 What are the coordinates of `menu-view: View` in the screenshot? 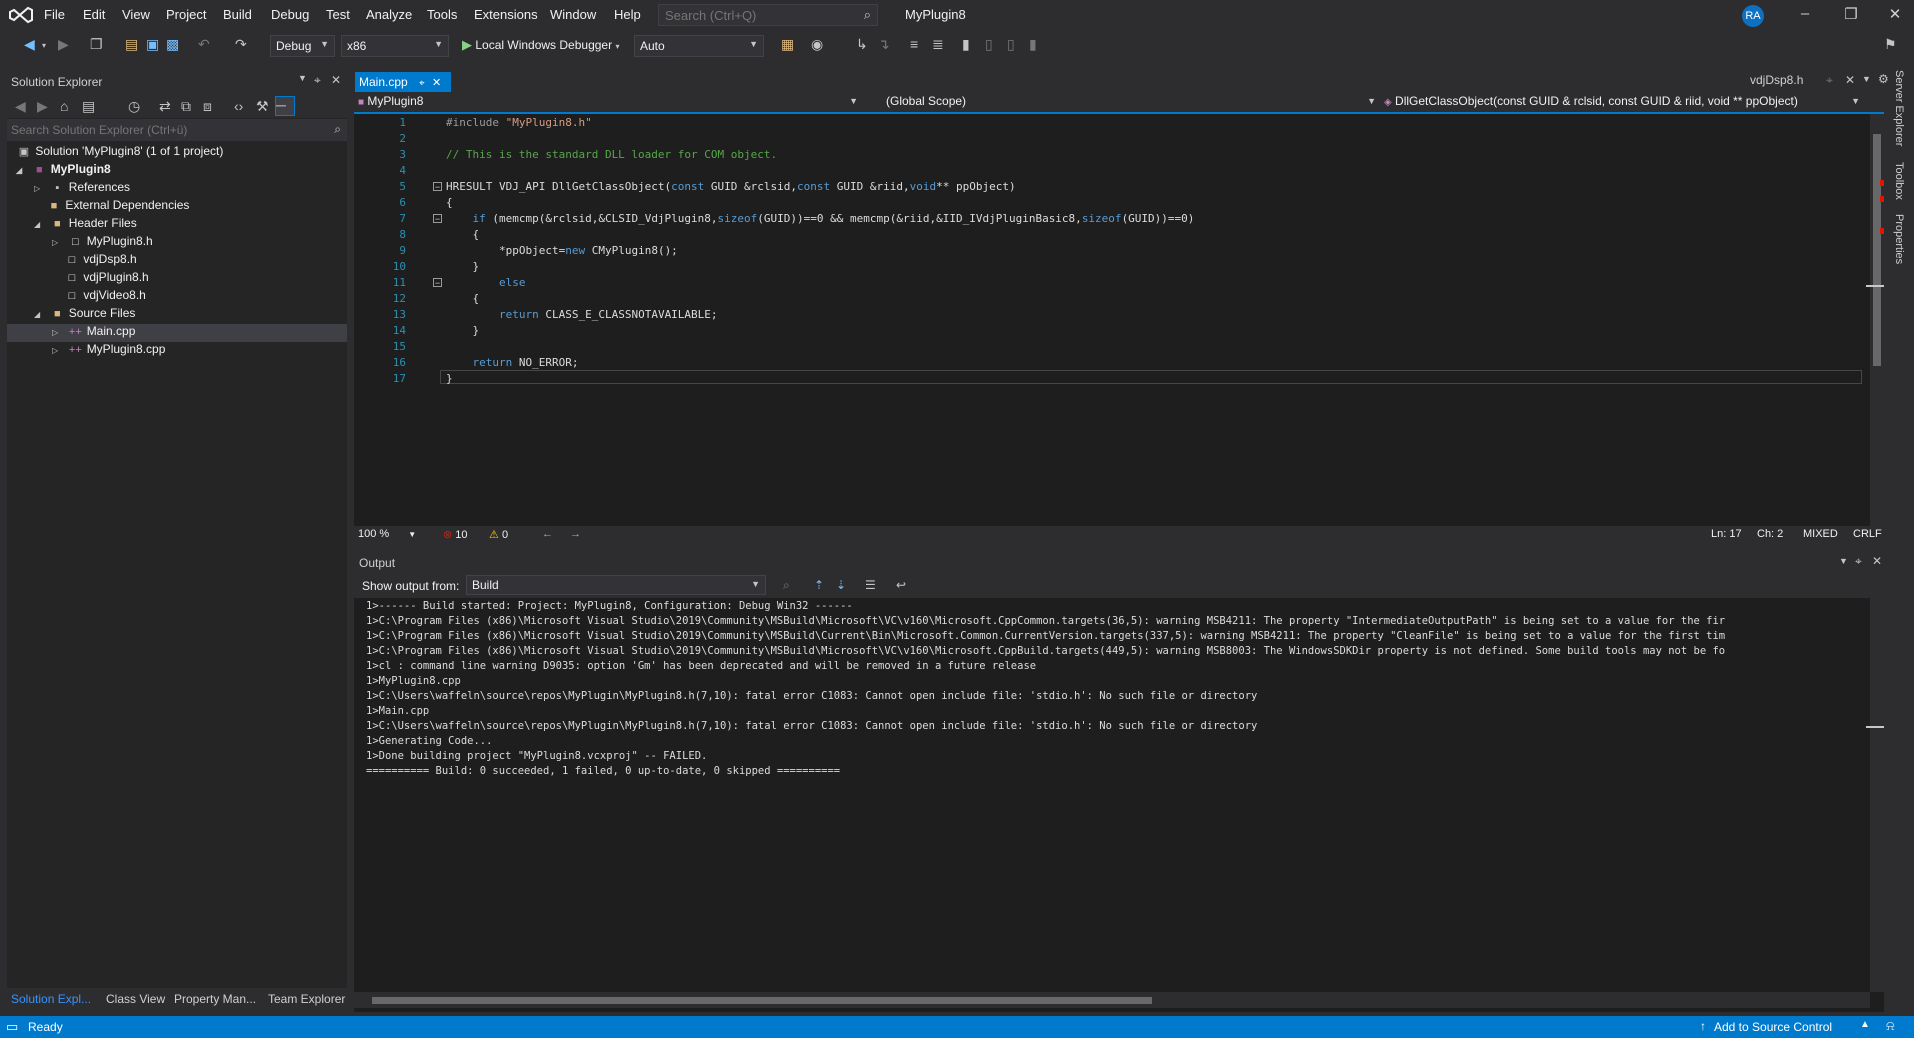 It's located at (136, 14).